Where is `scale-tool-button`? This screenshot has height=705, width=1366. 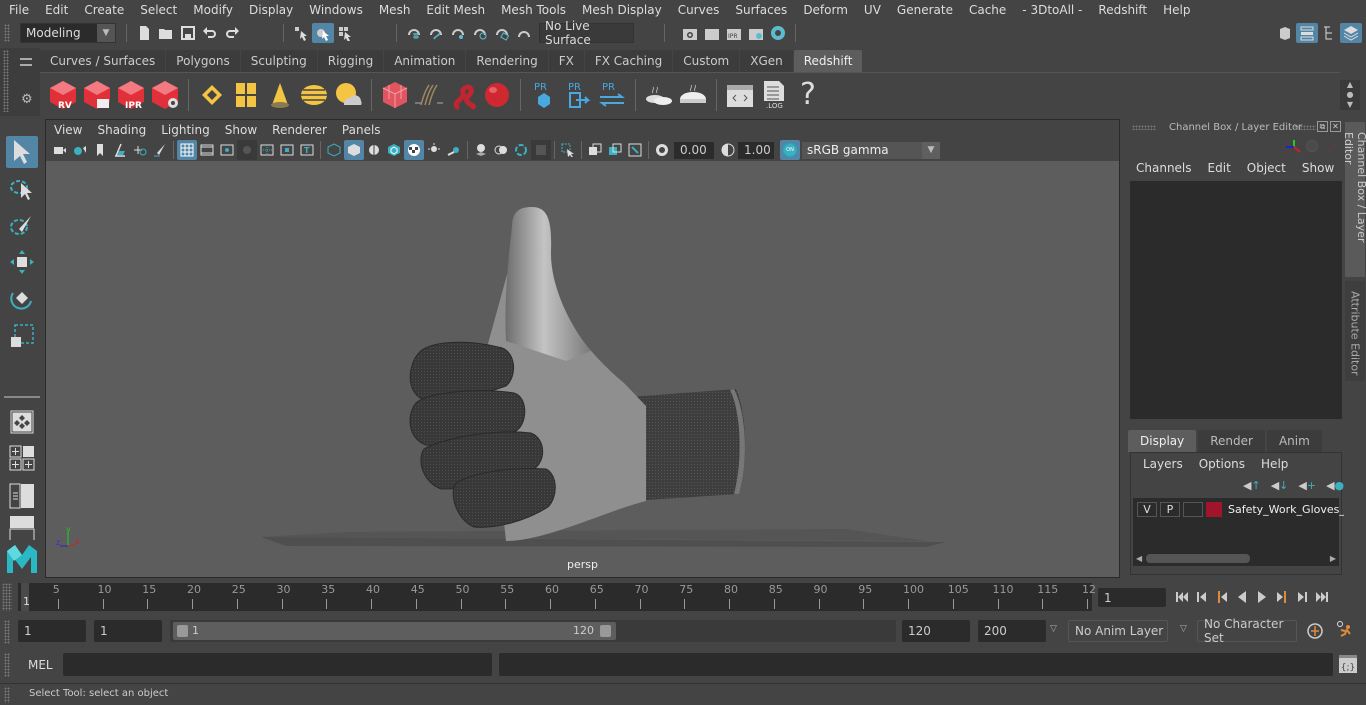
scale-tool-button is located at coordinates (22, 336).